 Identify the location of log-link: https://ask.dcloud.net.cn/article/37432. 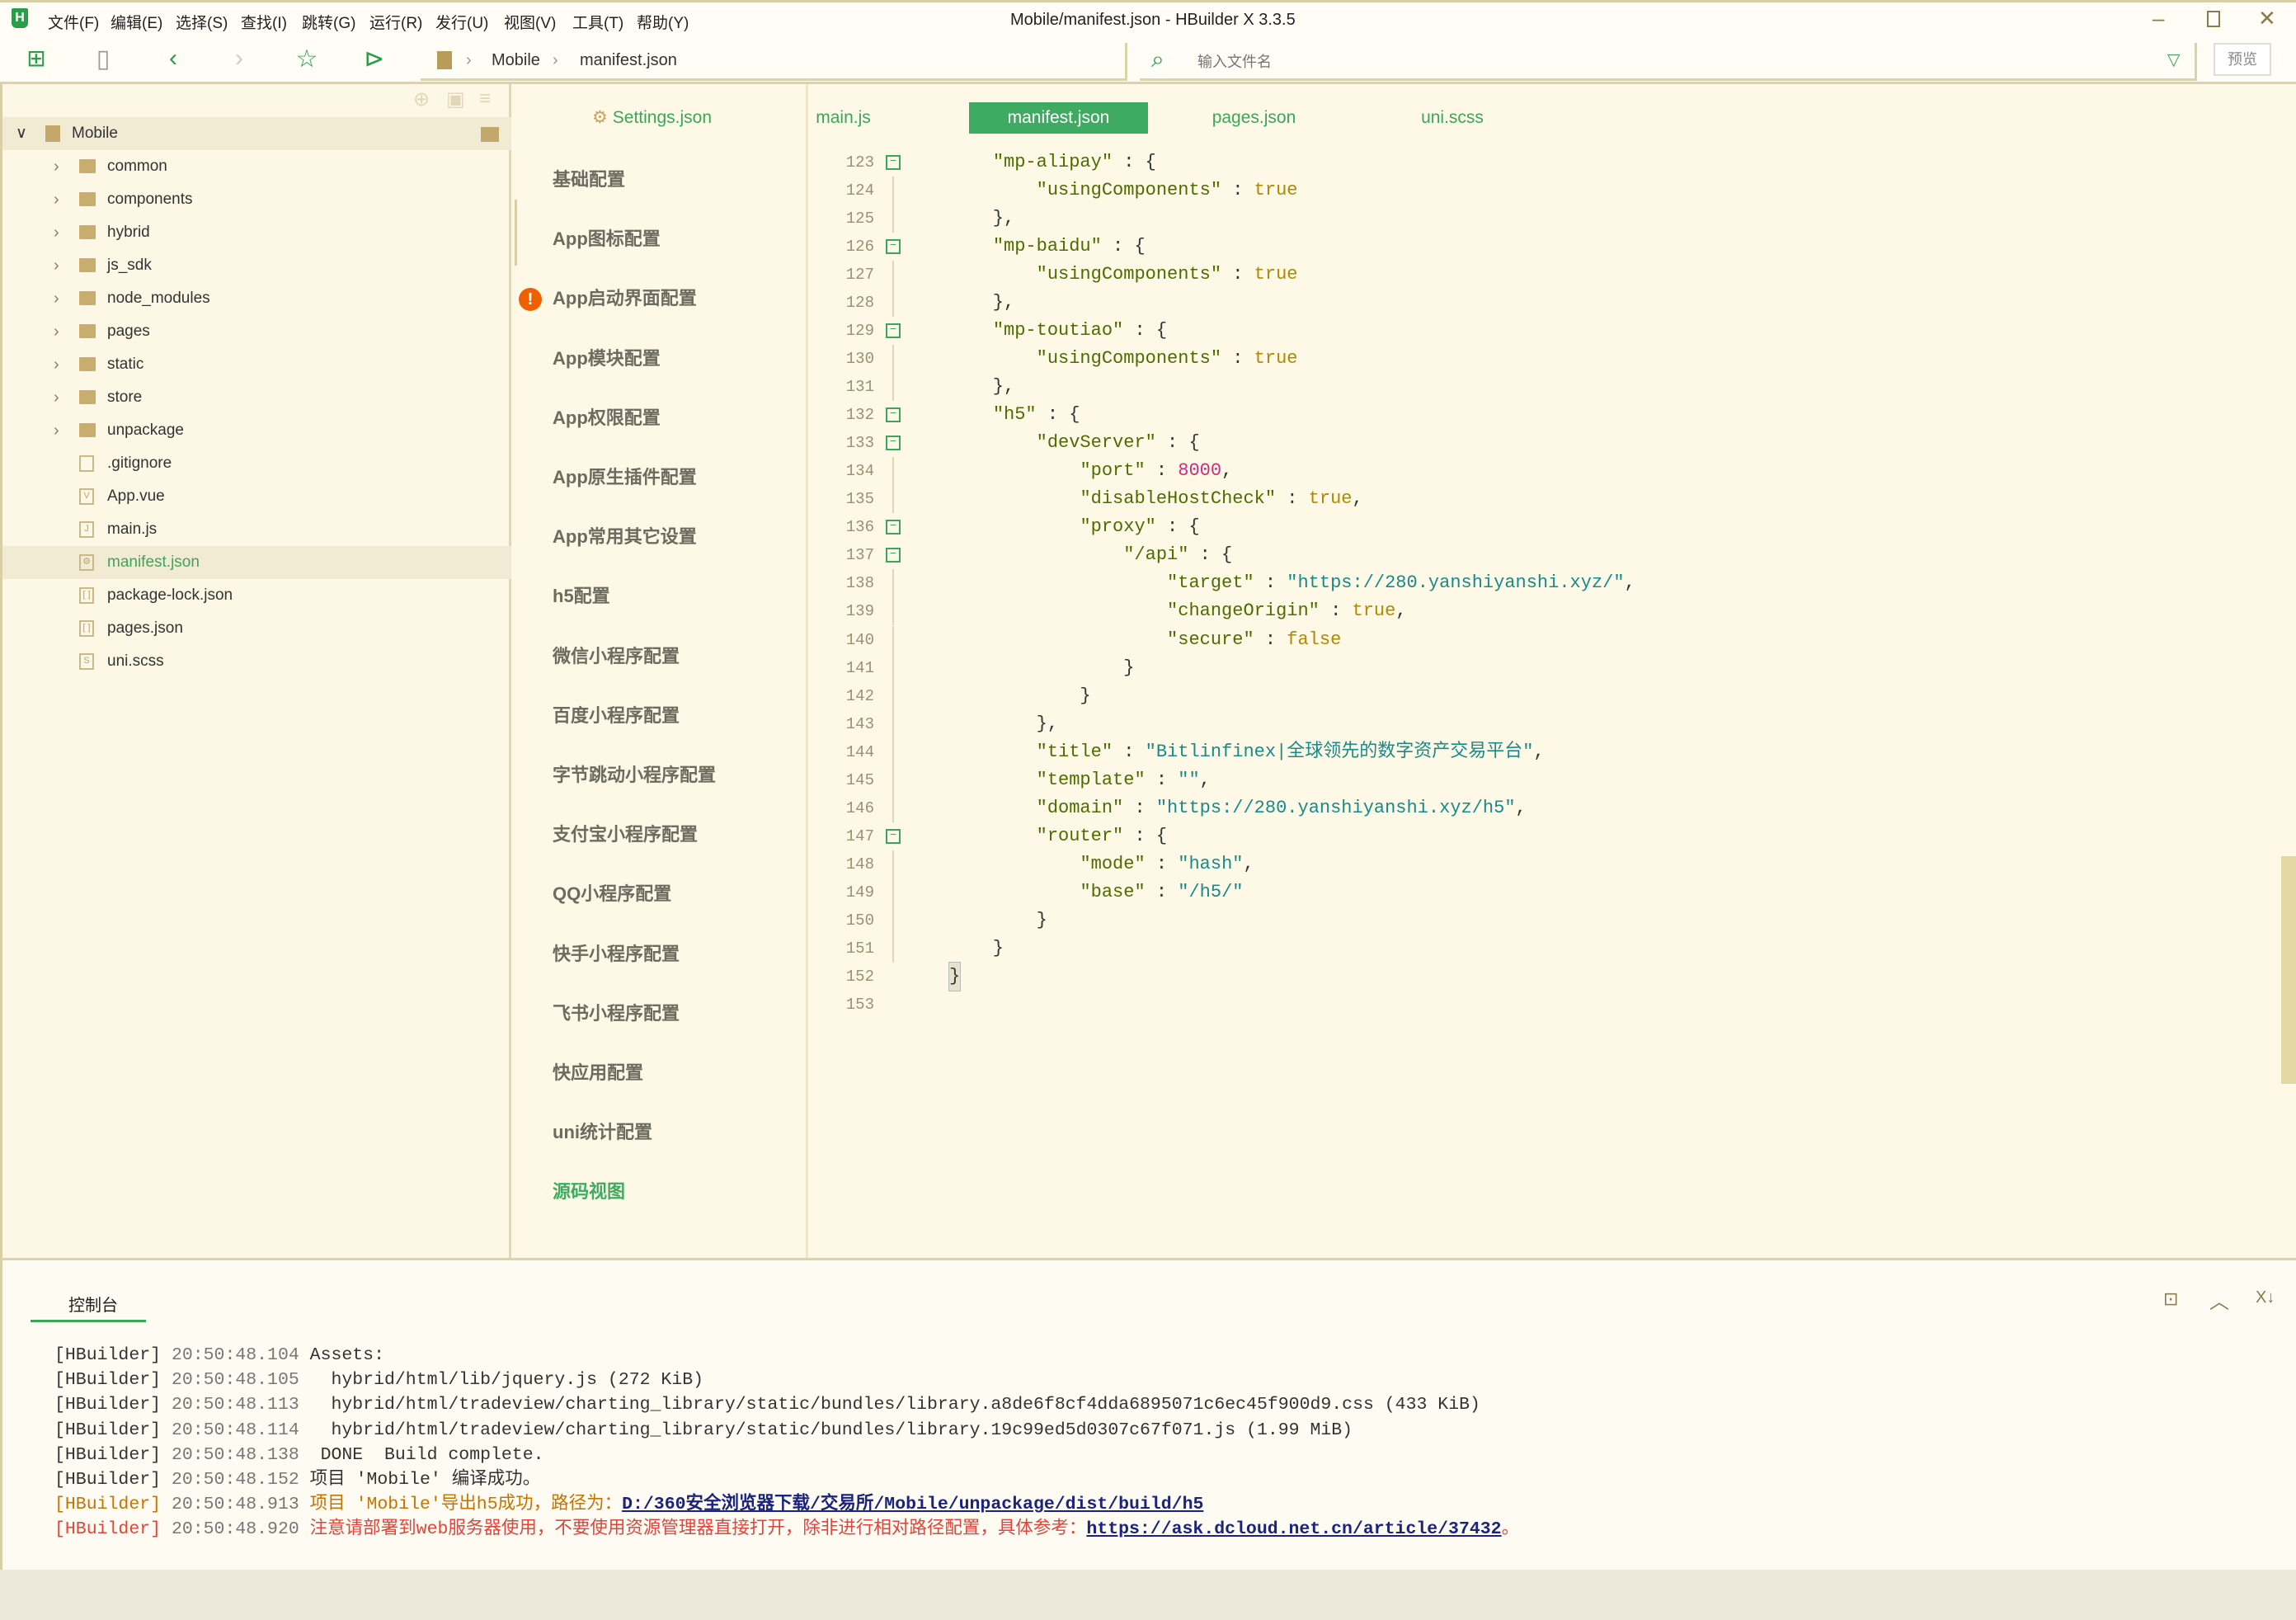
(1293, 1529).